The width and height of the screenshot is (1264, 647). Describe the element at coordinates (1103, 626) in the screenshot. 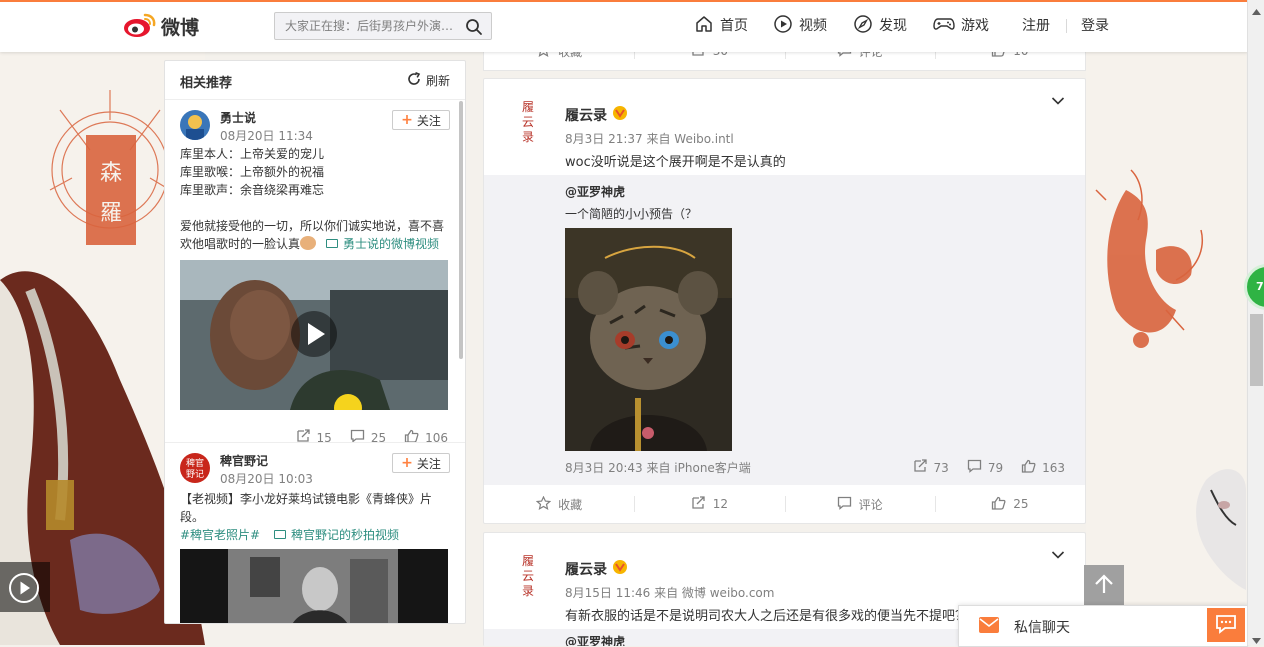

I see `private-message-chat-bar: 私信聊天` at that location.